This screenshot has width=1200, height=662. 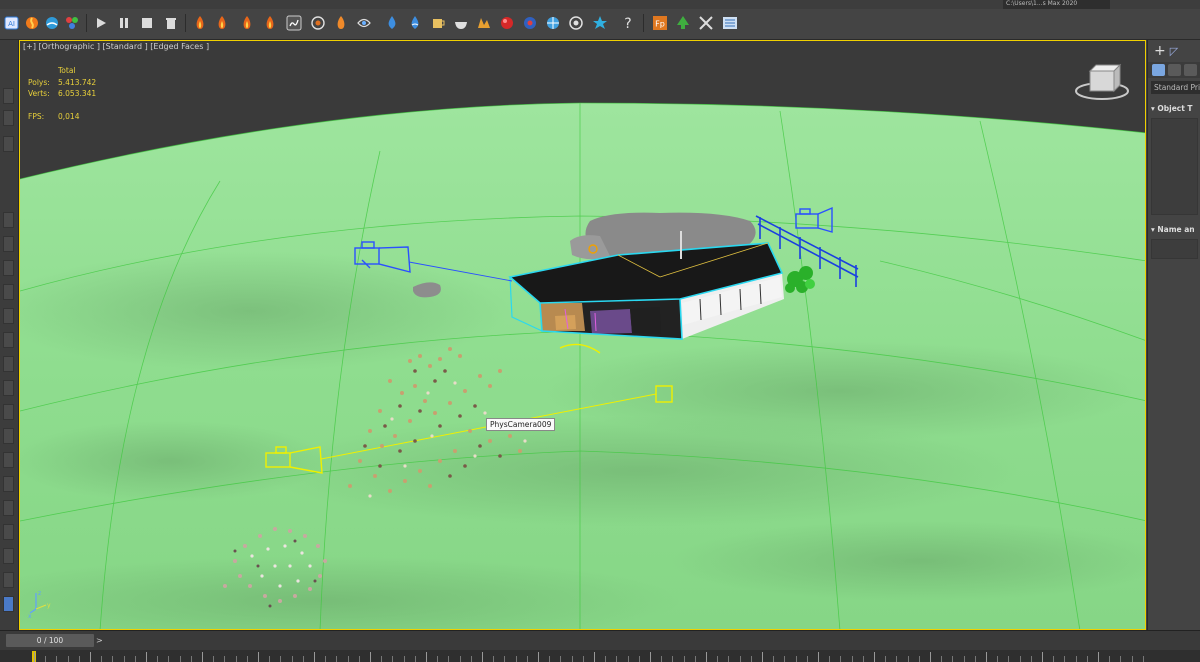 What do you see at coordinates (124, 23) in the screenshot?
I see `pause-button` at bounding box center [124, 23].